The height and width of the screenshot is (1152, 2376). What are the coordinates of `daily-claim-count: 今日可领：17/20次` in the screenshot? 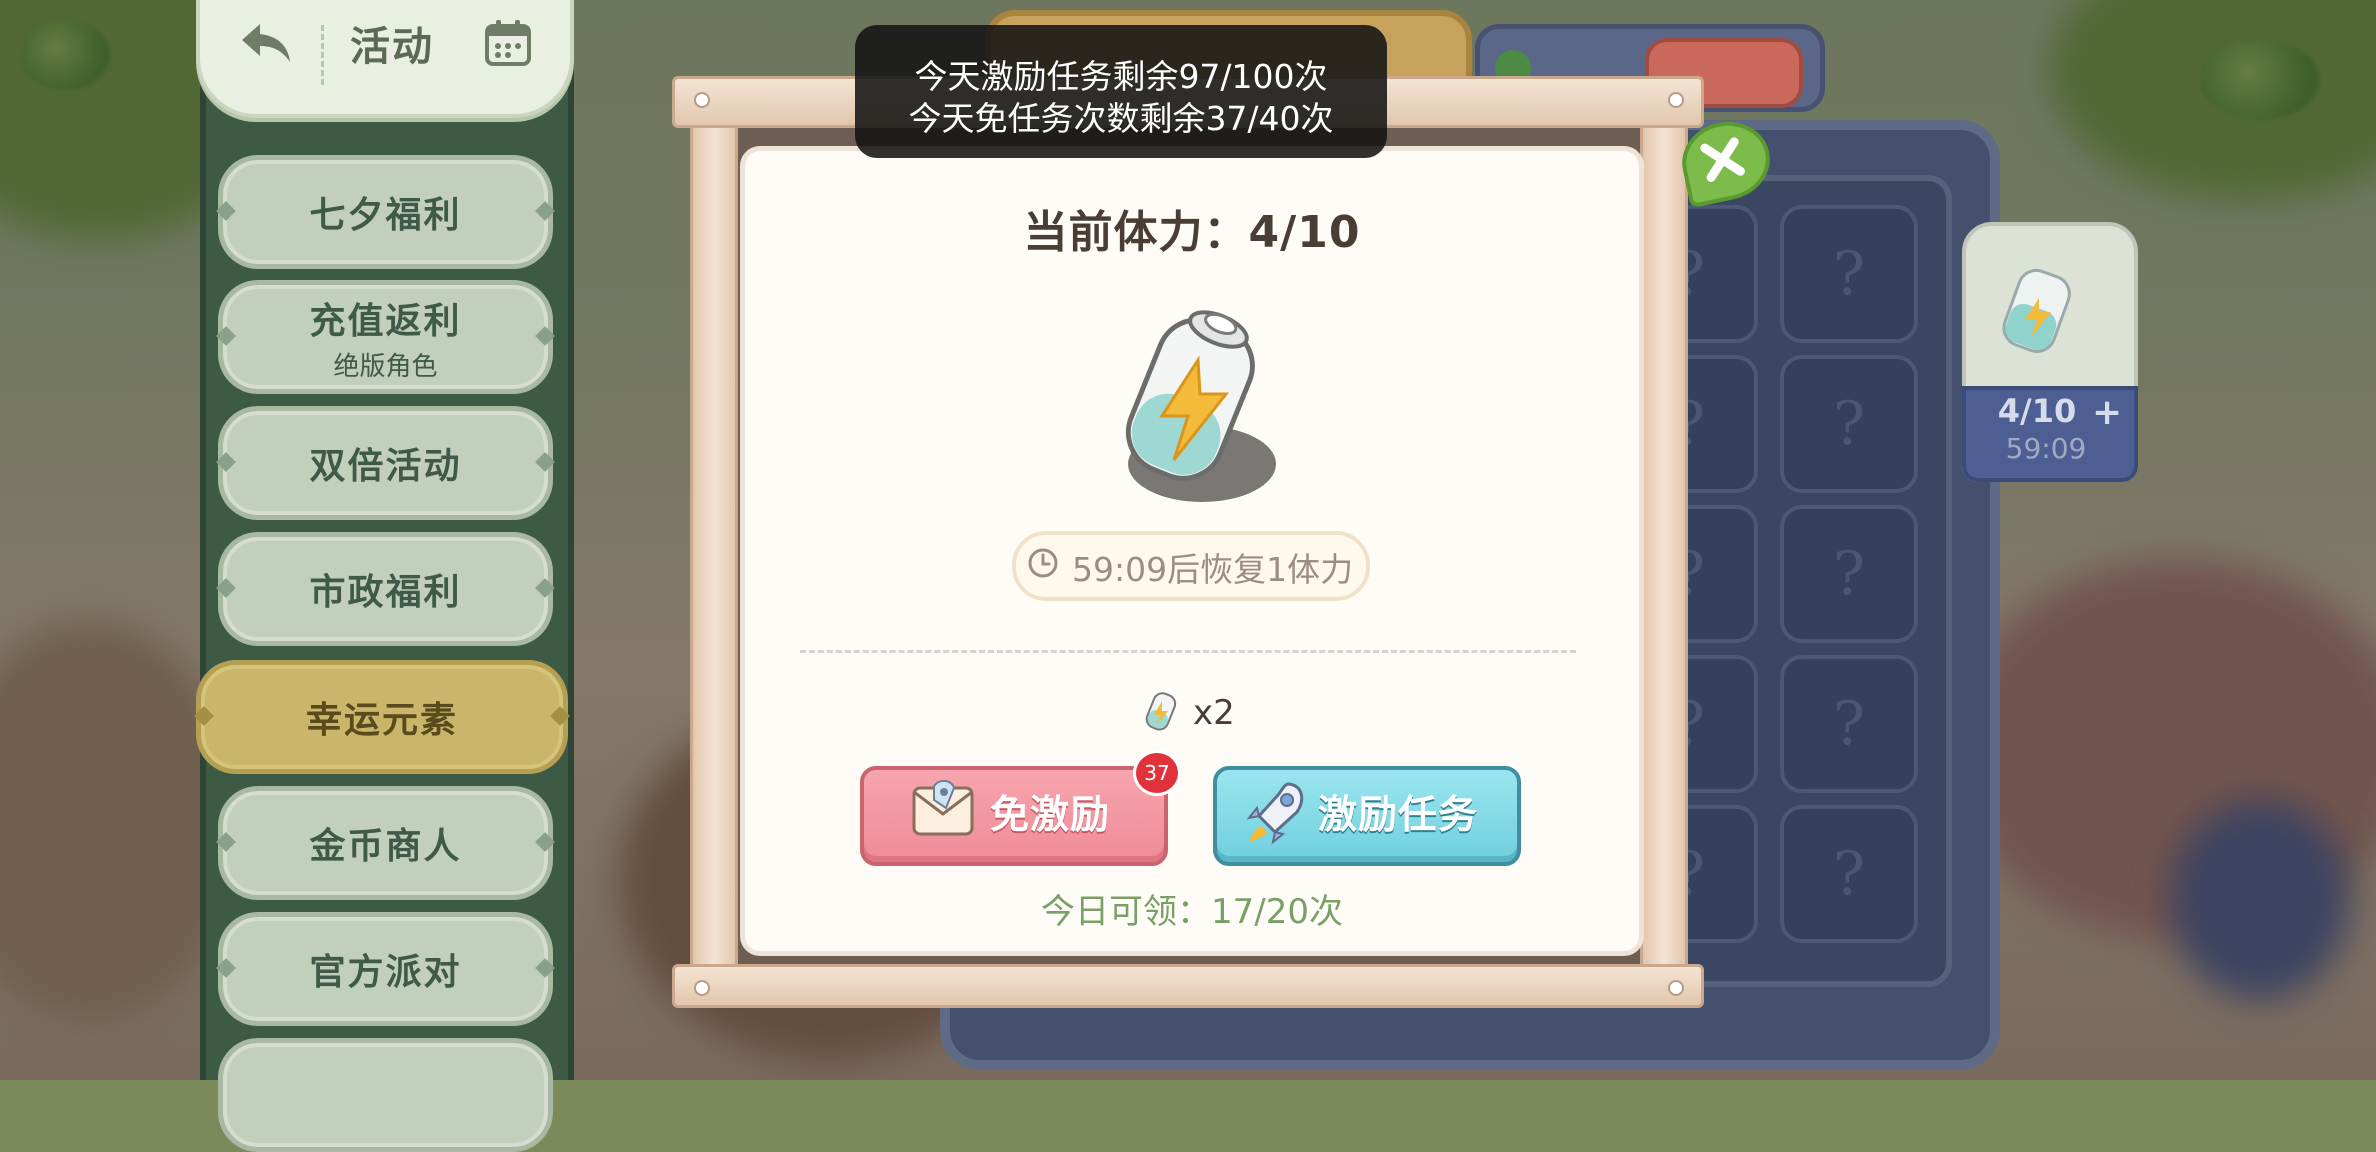 It's located at (1192, 912).